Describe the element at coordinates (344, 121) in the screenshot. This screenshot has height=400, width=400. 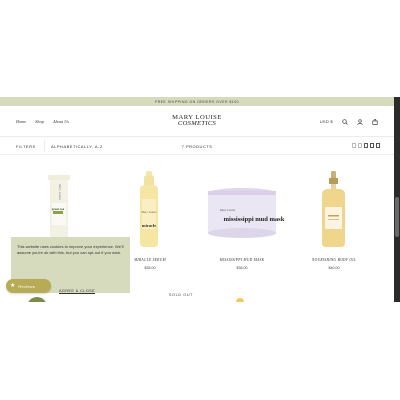
I see `search-icon` at that location.